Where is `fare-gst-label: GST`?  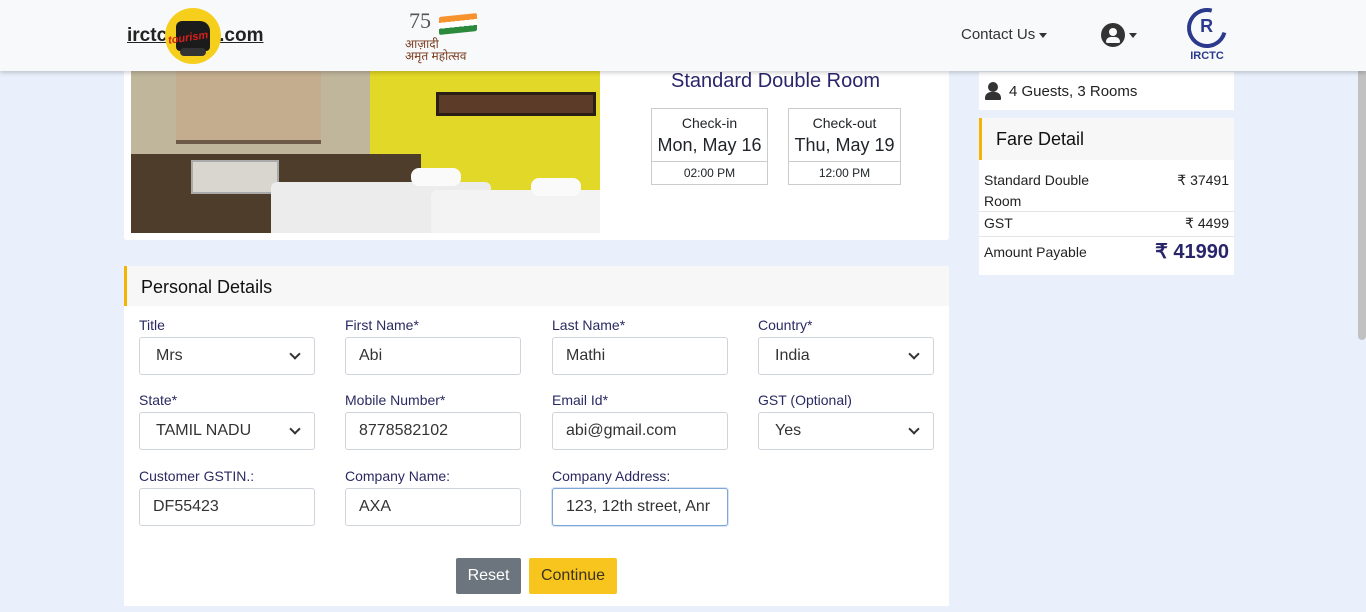
fare-gst-label: GST is located at coordinates (998, 223).